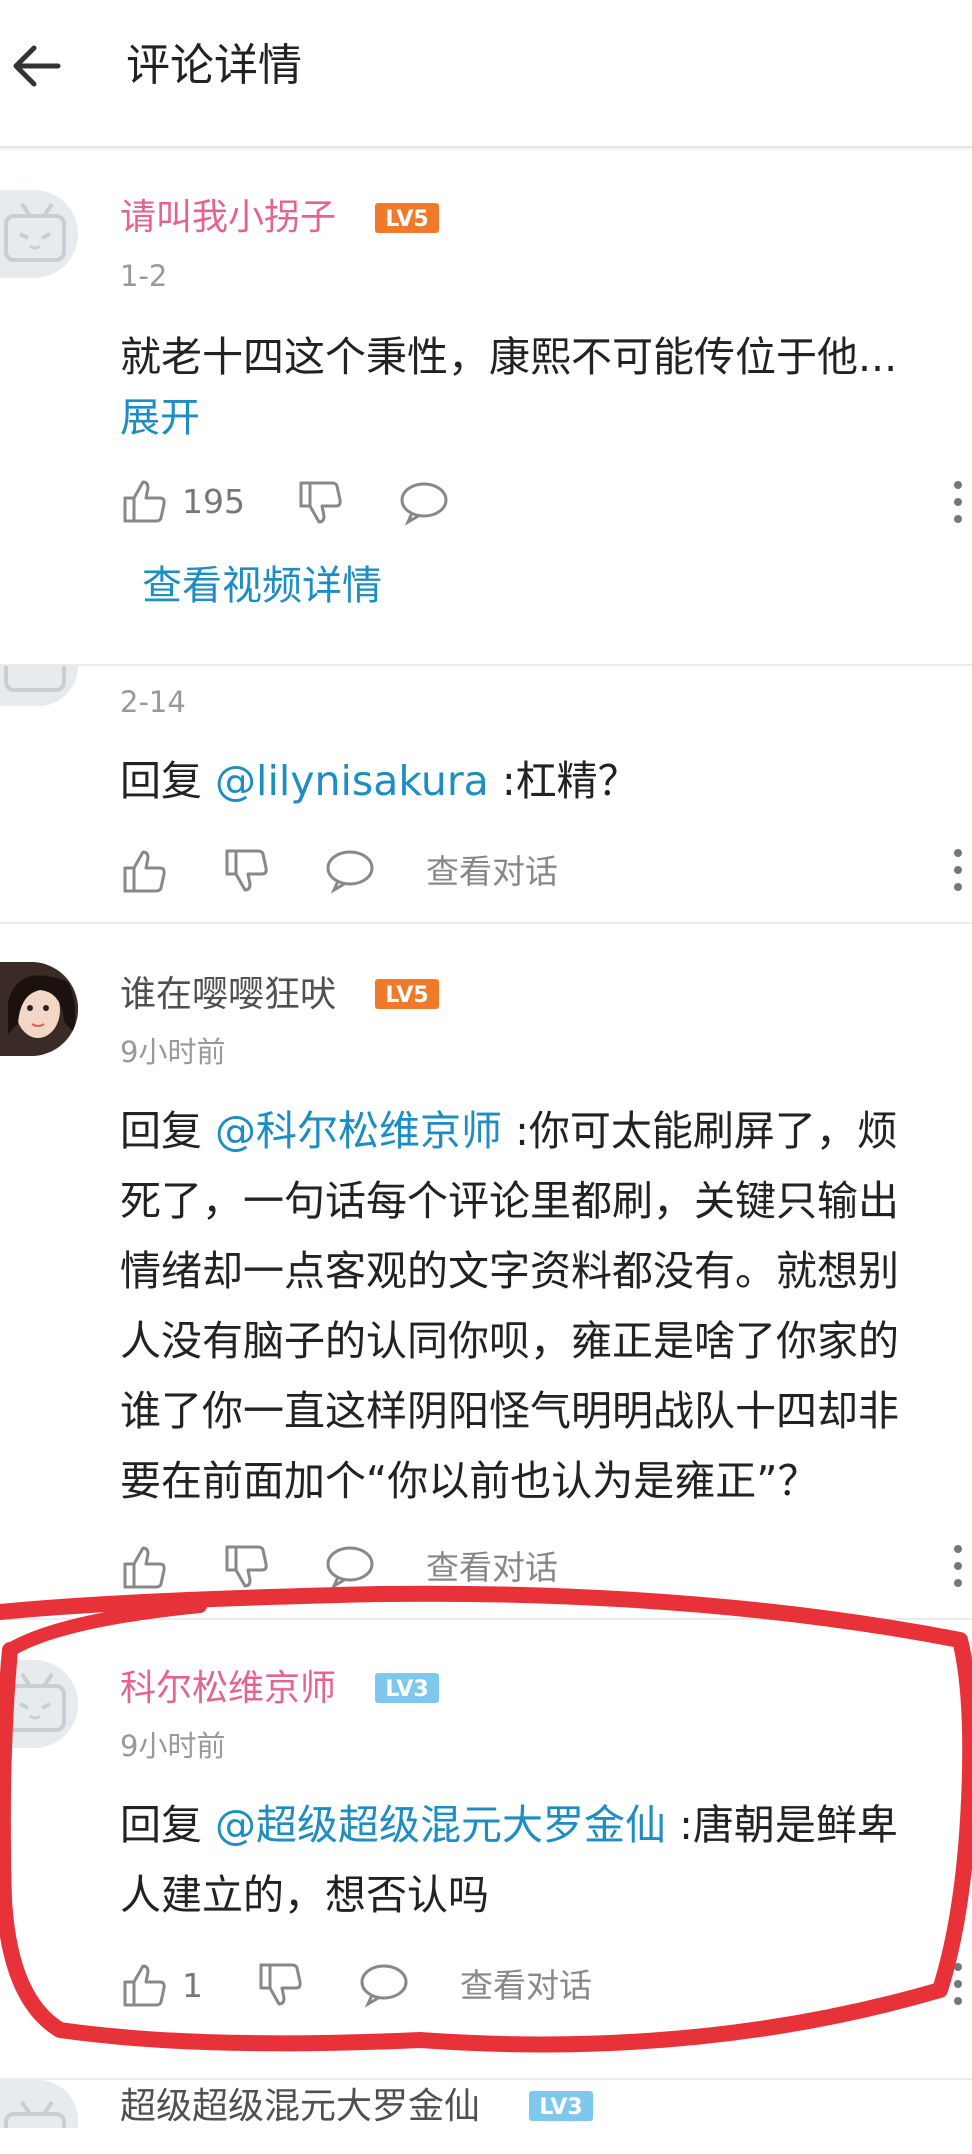 This screenshot has height=2154, width=972. What do you see at coordinates (153, 702) in the screenshot?
I see `comment-date: 2-14` at bounding box center [153, 702].